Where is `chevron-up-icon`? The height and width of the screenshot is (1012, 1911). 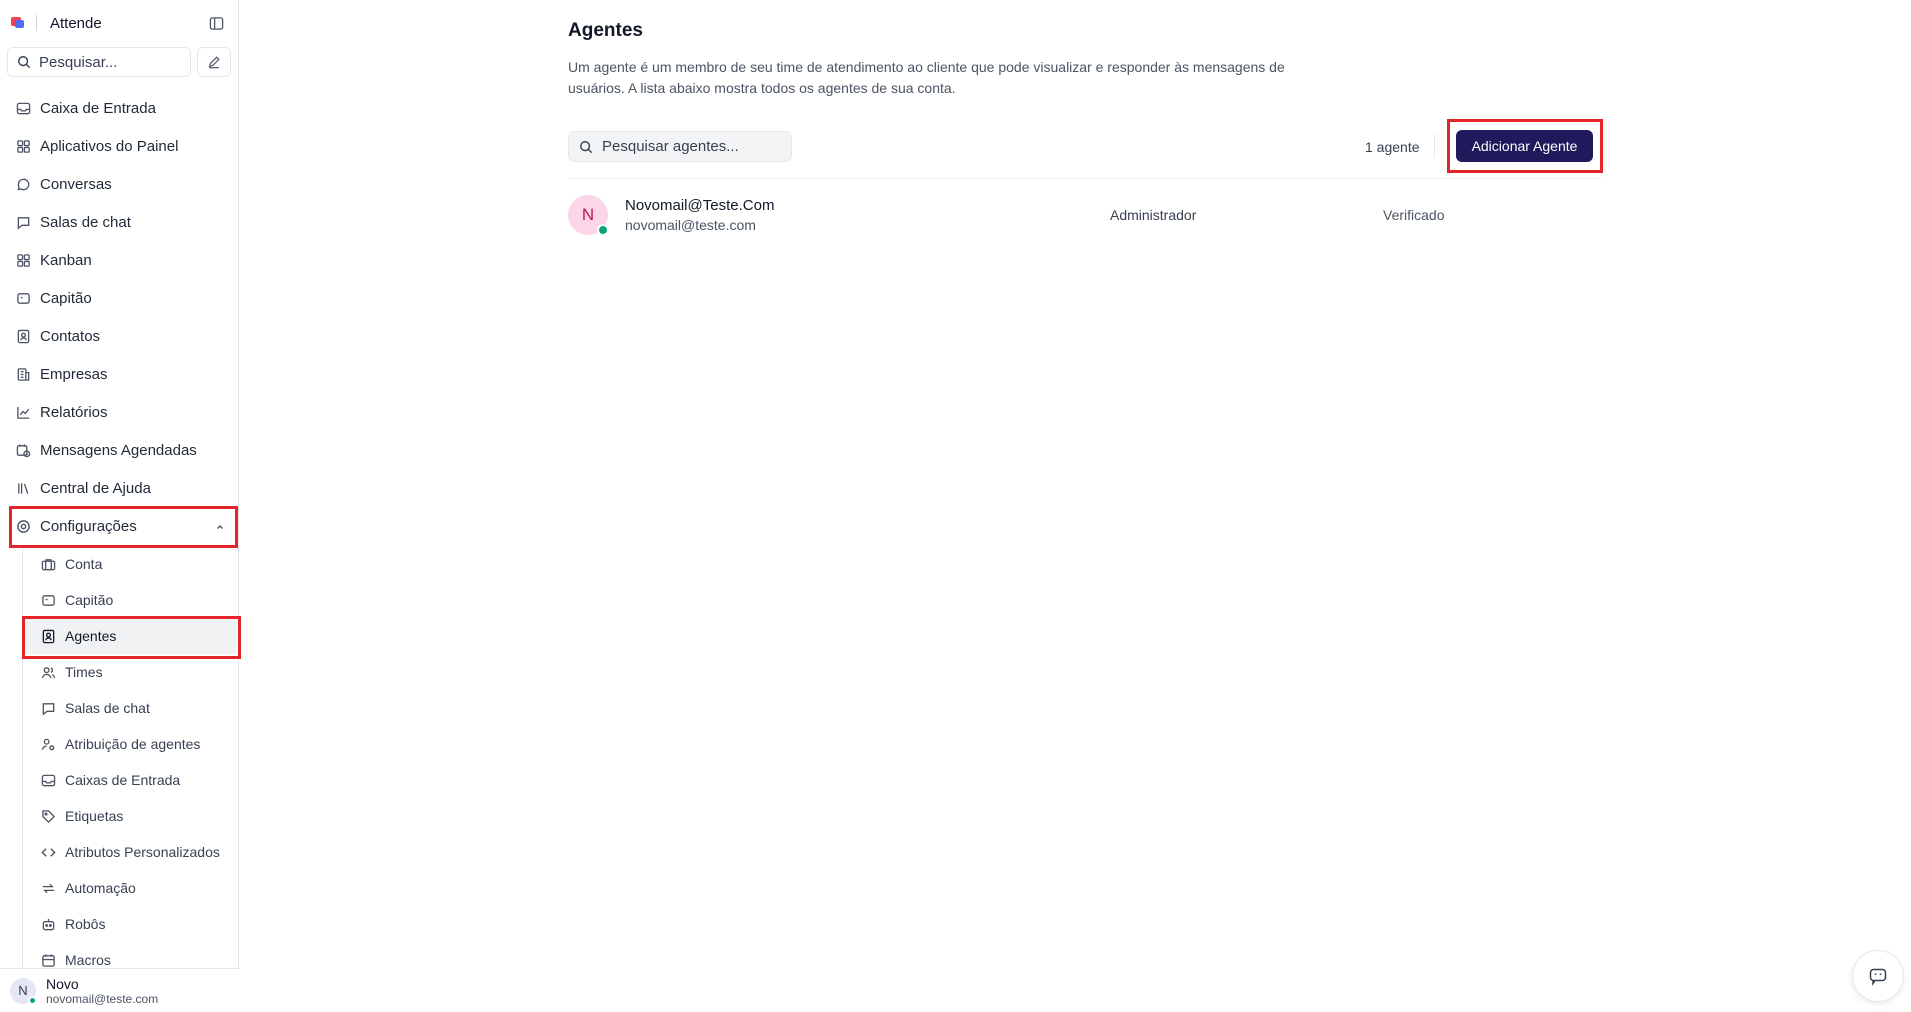
chevron-up-icon is located at coordinates (220, 527).